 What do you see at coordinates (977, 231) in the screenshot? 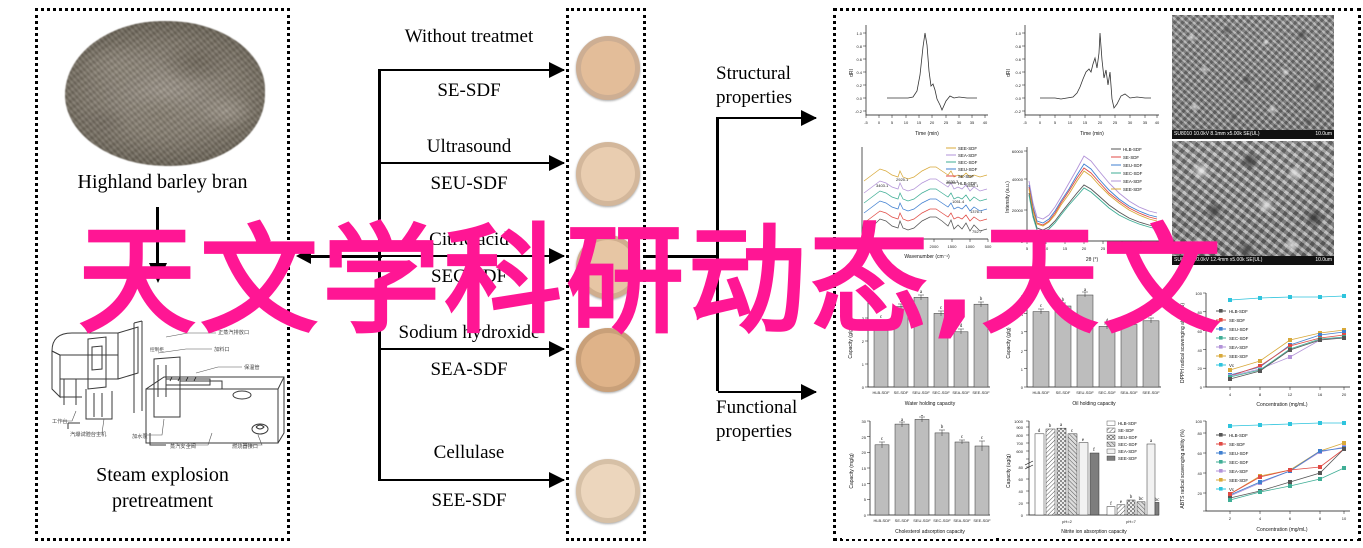
I see `svg-text: 752.7` at bounding box center [977, 231].